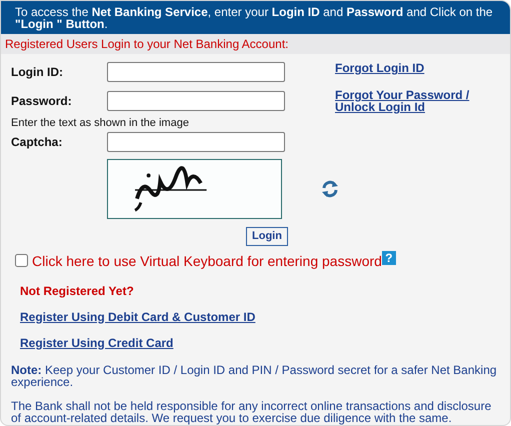 Image resolution: width=511 pixels, height=426 pixels. What do you see at coordinates (254, 376) in the screenshot?
I see `note-text: Note: Keep your Customer ID / Login ID and PIN / Password secret for a safer Net Banking experience.` at bounding box center [254, 376].